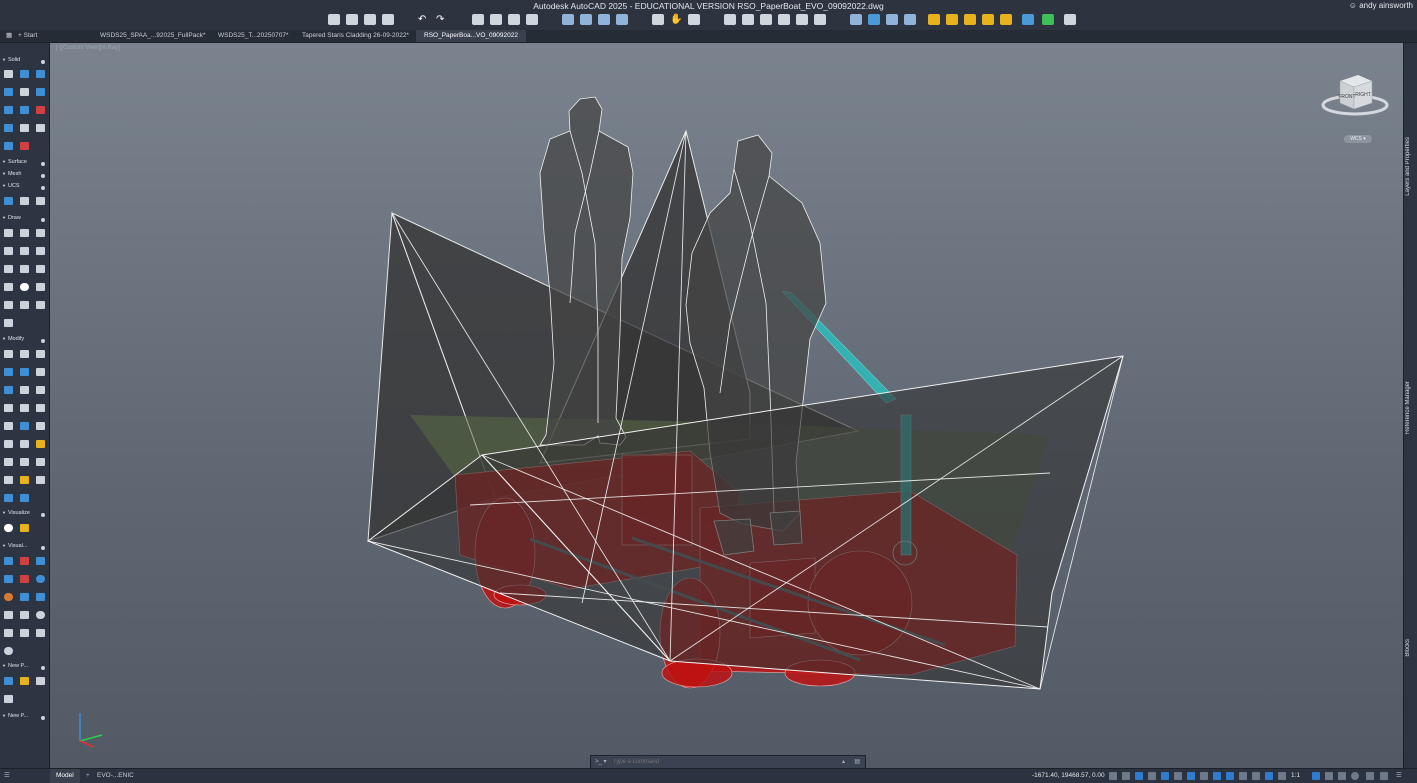 This screenshot has width=1417, height=783. What do you see at coordinates (934, 19) in the screenshot?
I see `measure-icon` at bounding box center [934, 19].